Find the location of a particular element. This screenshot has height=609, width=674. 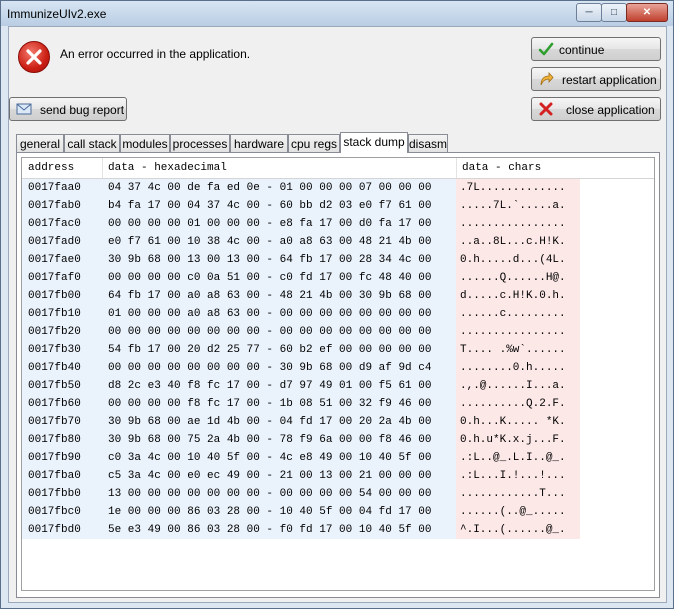

cell-address: 0017fb10 is located at coordinates (62, 314).